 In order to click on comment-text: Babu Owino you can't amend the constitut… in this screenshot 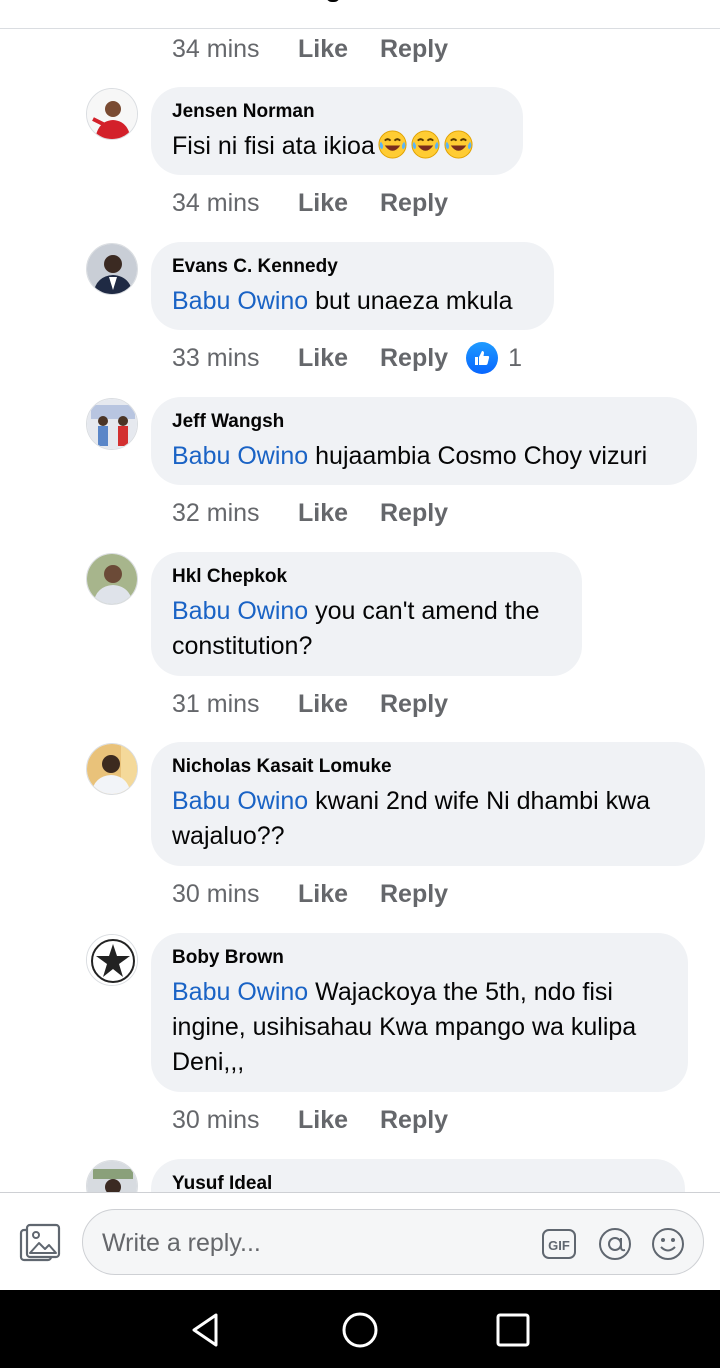, I will do `click(366, 629)`.